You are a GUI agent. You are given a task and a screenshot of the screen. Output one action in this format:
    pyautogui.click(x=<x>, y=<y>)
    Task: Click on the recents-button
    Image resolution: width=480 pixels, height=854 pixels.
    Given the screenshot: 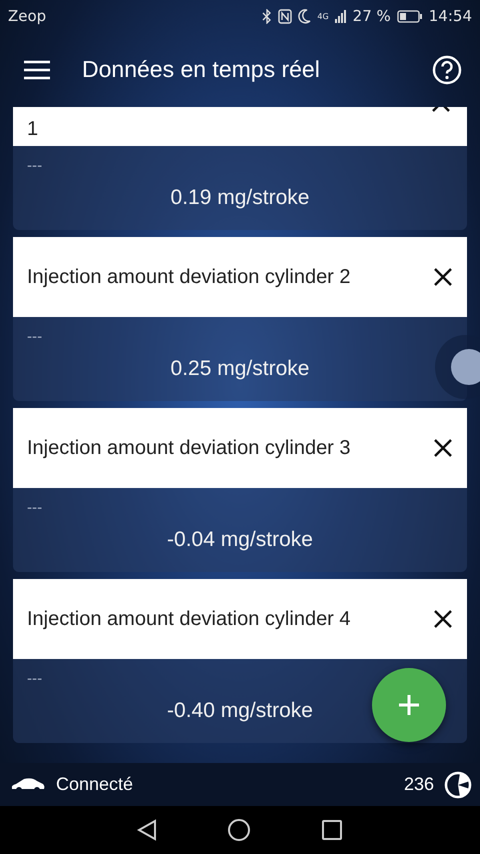 What is the action you would take?
    pyautogui.click(x=332, y=830)
    